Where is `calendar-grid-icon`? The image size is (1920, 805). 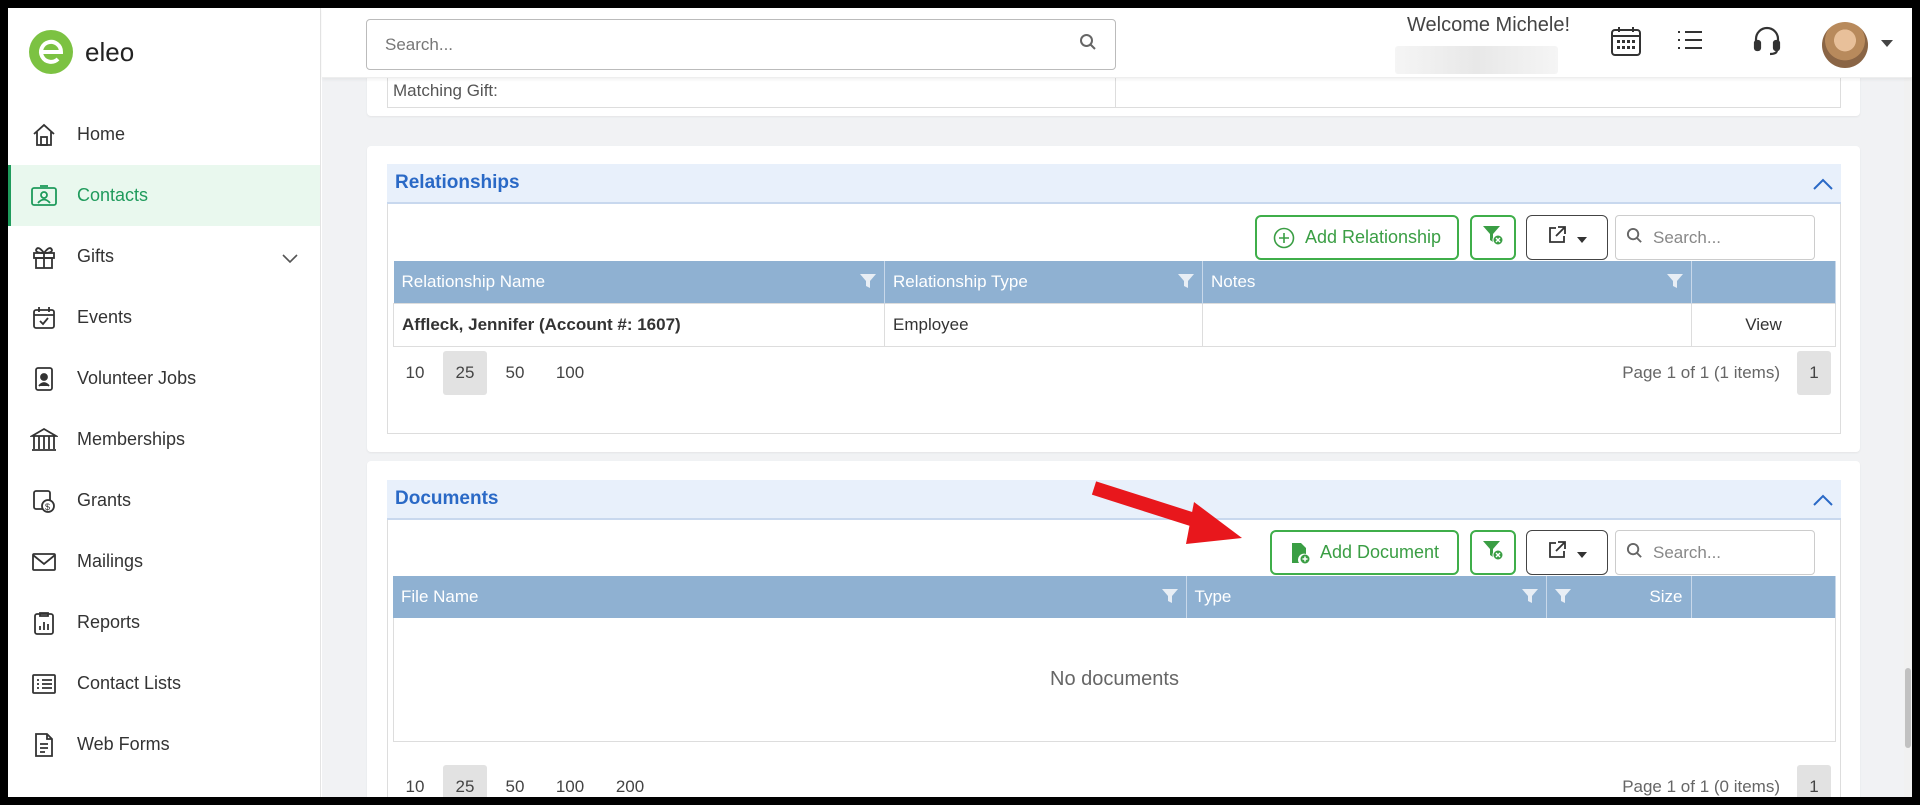
calendar-grid-icon is located at coordinates (1626, 43).